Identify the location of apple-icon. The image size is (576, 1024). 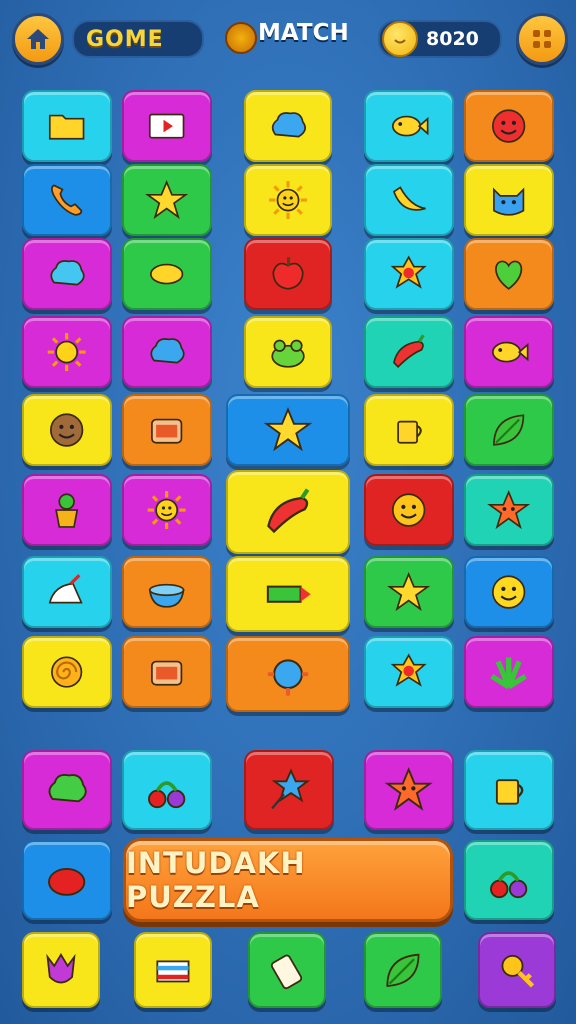
(288, 274).